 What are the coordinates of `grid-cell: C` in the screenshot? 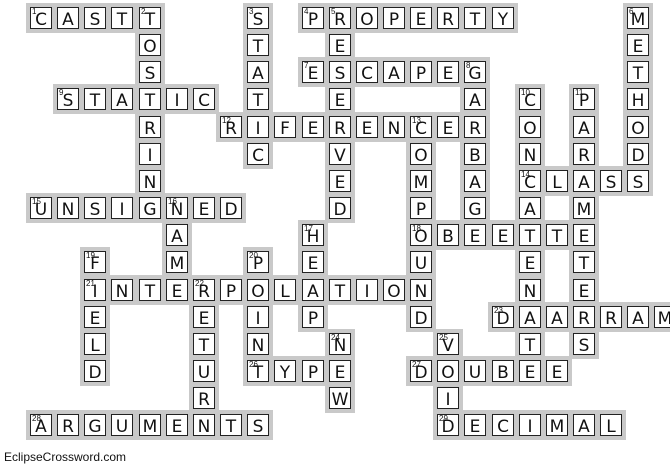 It's located at (367, 72).